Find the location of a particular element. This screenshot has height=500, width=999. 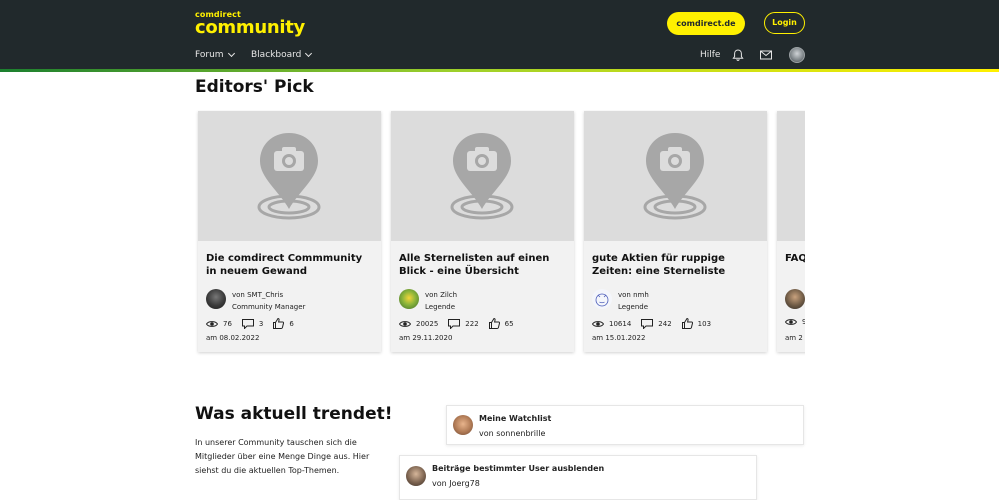

views-count: 20025 is located at coordinates (427, 323).